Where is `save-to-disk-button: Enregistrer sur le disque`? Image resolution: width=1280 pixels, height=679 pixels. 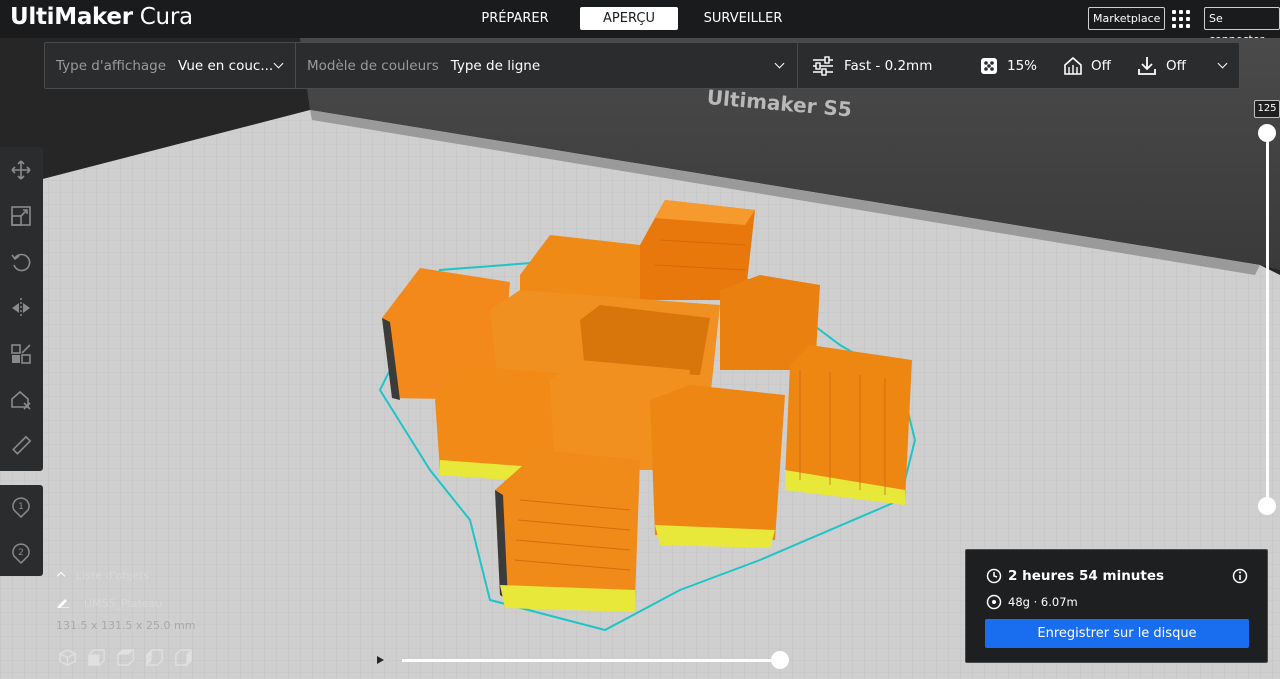 save-to-disk-button: Enregistrer sur le disque is located at coordinates (1117, 633).